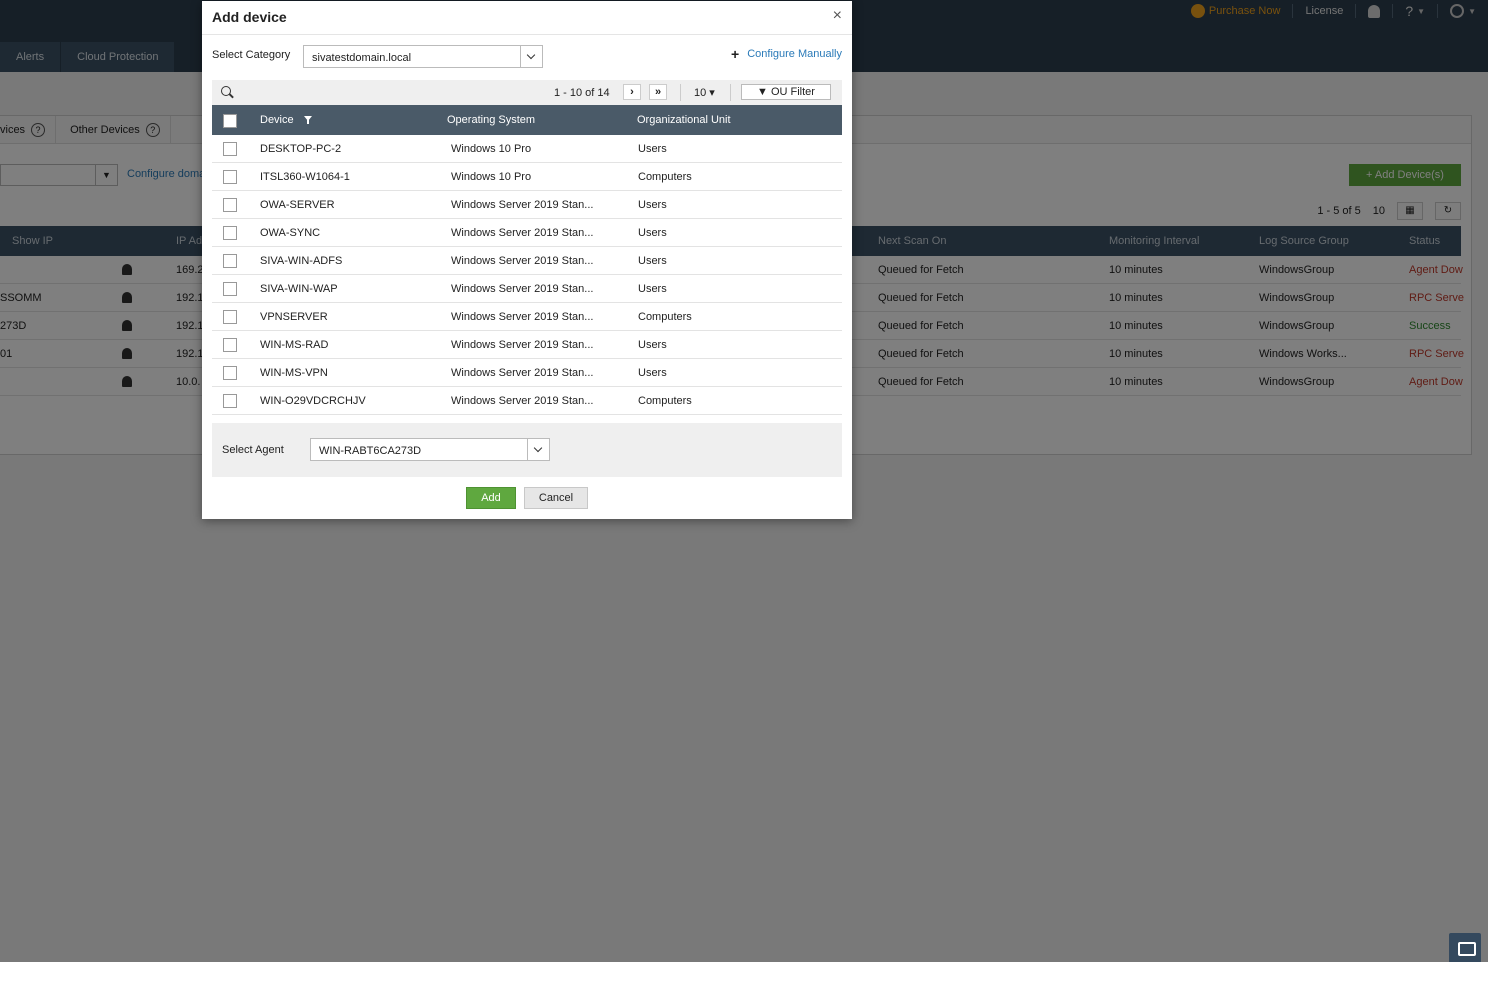  I want to click on cell-device: WIN-O29VDCRCHJV, so click(313, 401).